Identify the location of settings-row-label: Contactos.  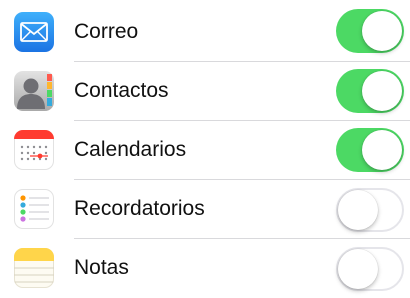
(121, 90).